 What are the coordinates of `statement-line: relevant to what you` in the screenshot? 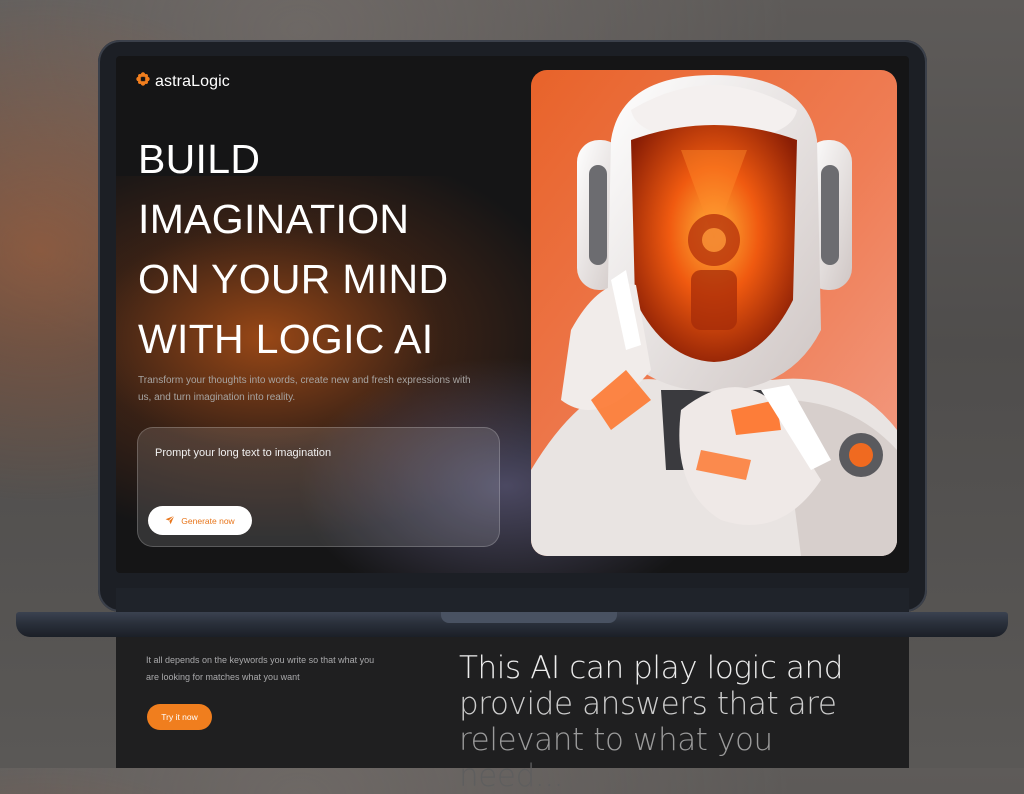 It's located at (616, 740).